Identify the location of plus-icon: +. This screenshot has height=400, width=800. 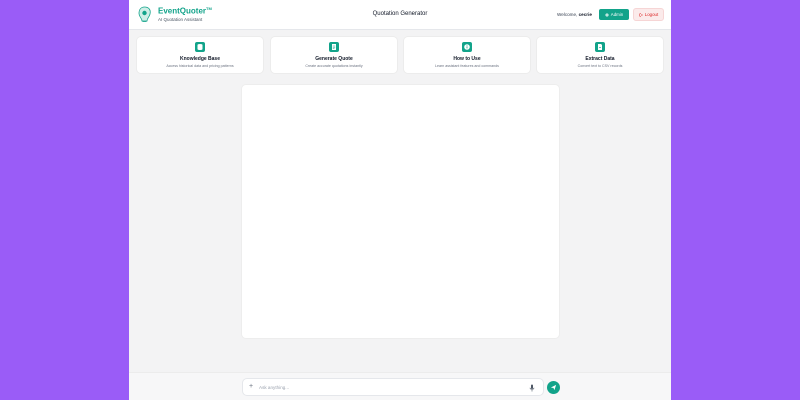
(251, 387).